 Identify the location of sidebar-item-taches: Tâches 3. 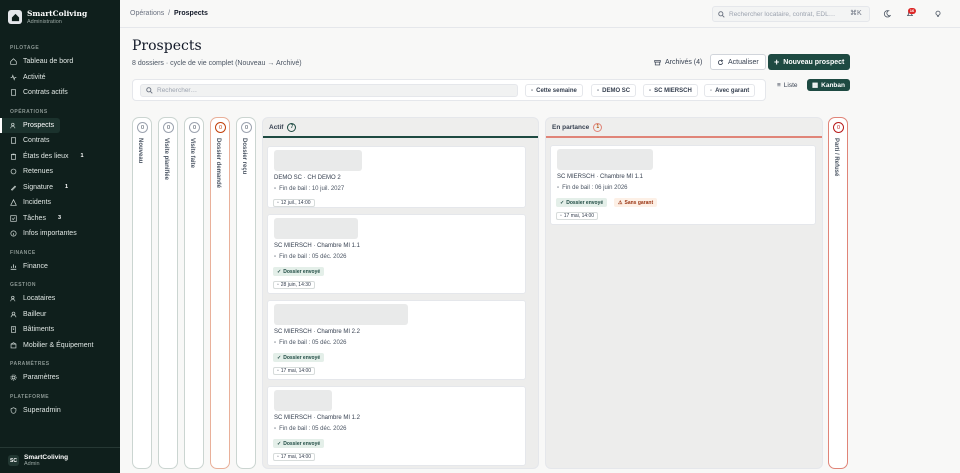
(60, 219).